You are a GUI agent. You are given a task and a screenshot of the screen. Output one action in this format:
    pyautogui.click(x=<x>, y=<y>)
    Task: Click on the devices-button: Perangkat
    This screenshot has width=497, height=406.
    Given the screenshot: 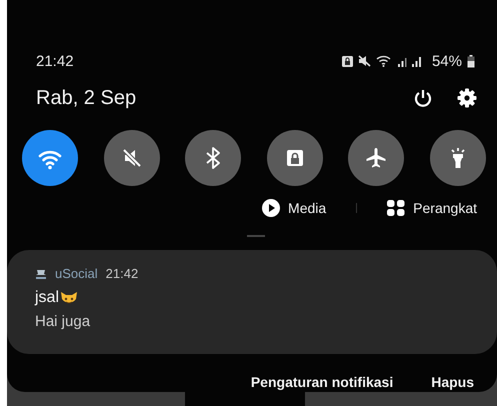 What is the action you would take?
    pyautogui.click(x=432, y=208)
    